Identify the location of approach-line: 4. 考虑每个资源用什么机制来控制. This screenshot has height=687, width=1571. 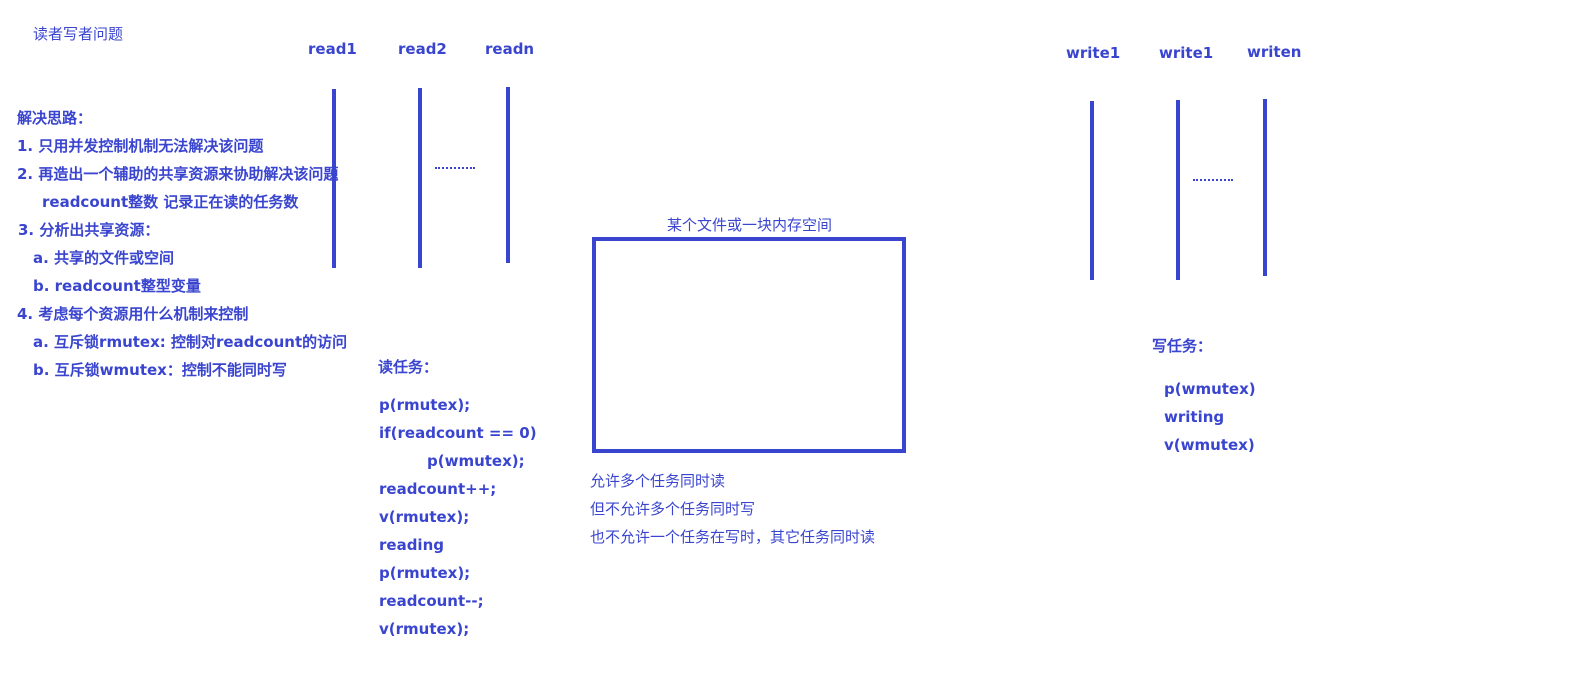
(133, 314).